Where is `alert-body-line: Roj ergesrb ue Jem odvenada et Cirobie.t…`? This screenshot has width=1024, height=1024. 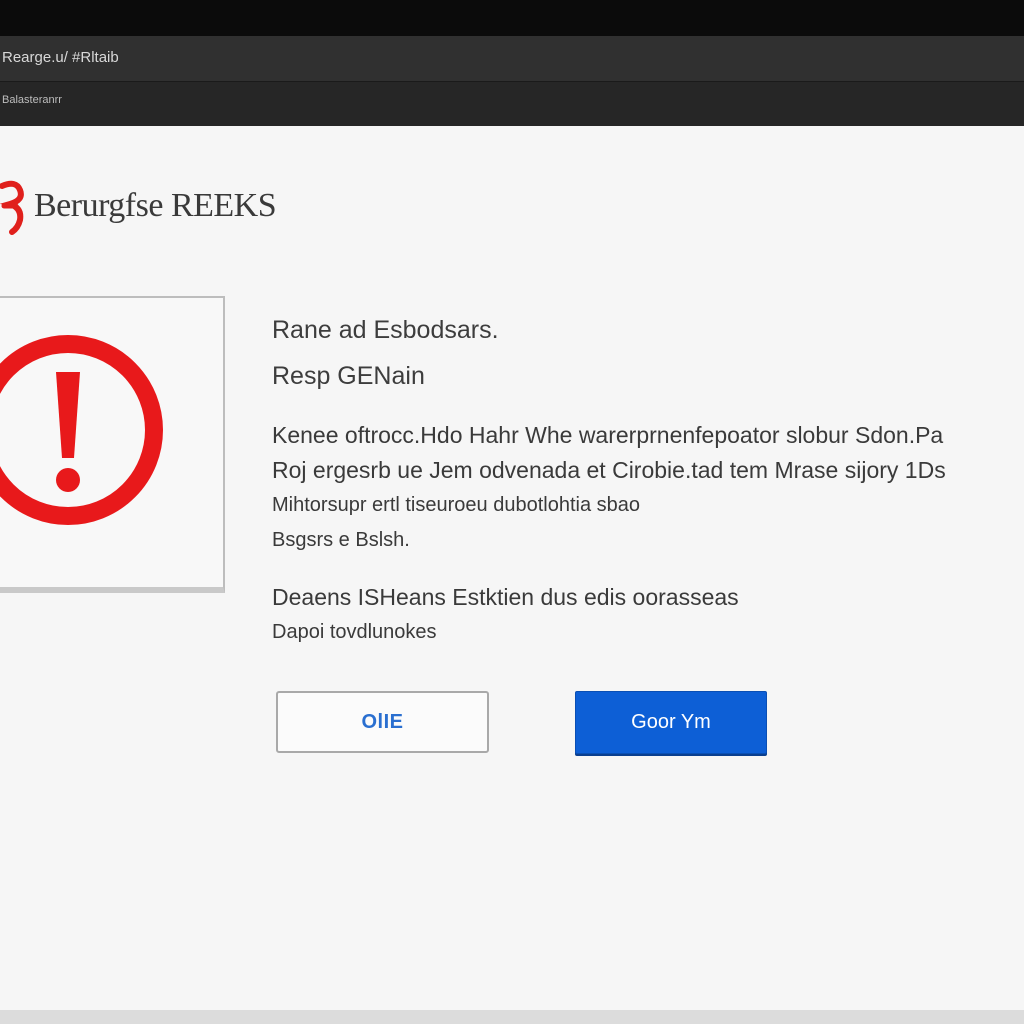 alert-body-line: Roj ergesrb ue Jem odvenada et Cirobie.t… is located at coordinates (609, 470).